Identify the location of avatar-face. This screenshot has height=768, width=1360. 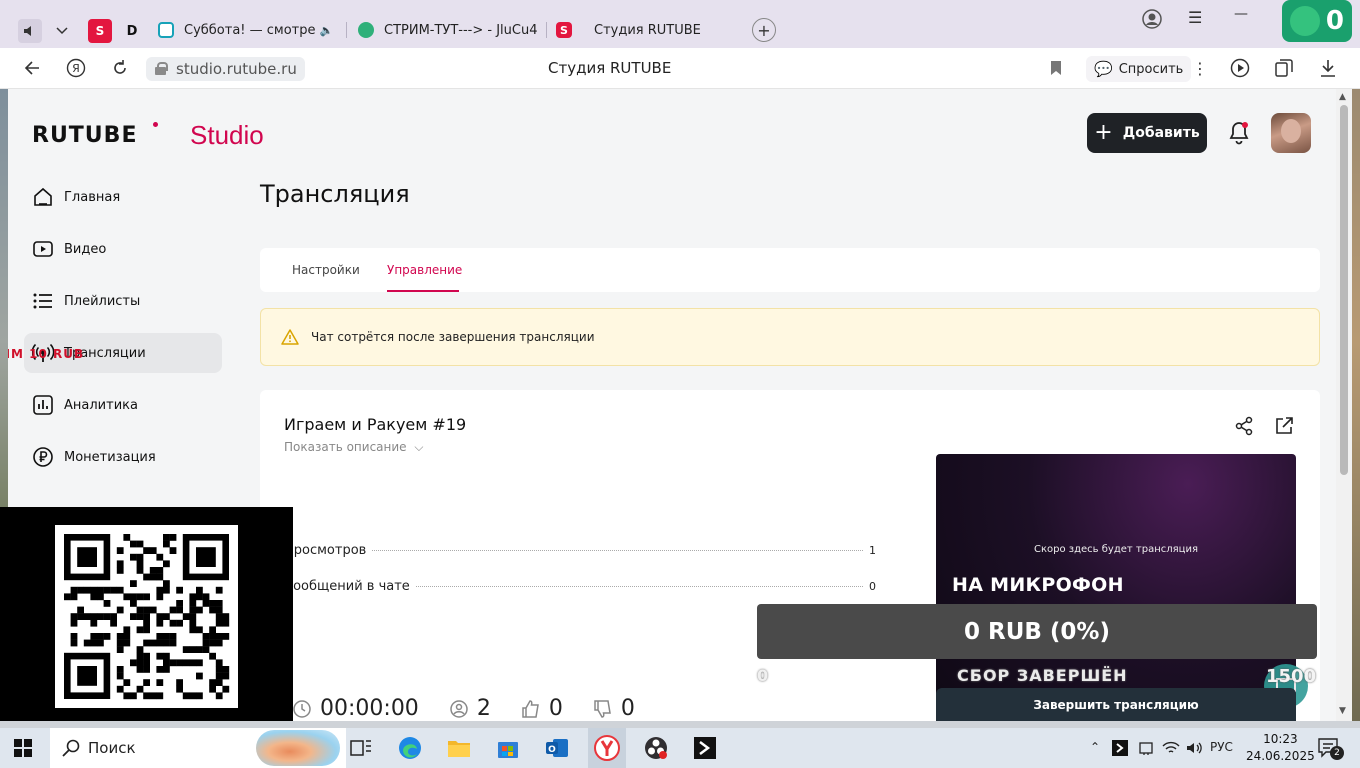
(1291, 131).